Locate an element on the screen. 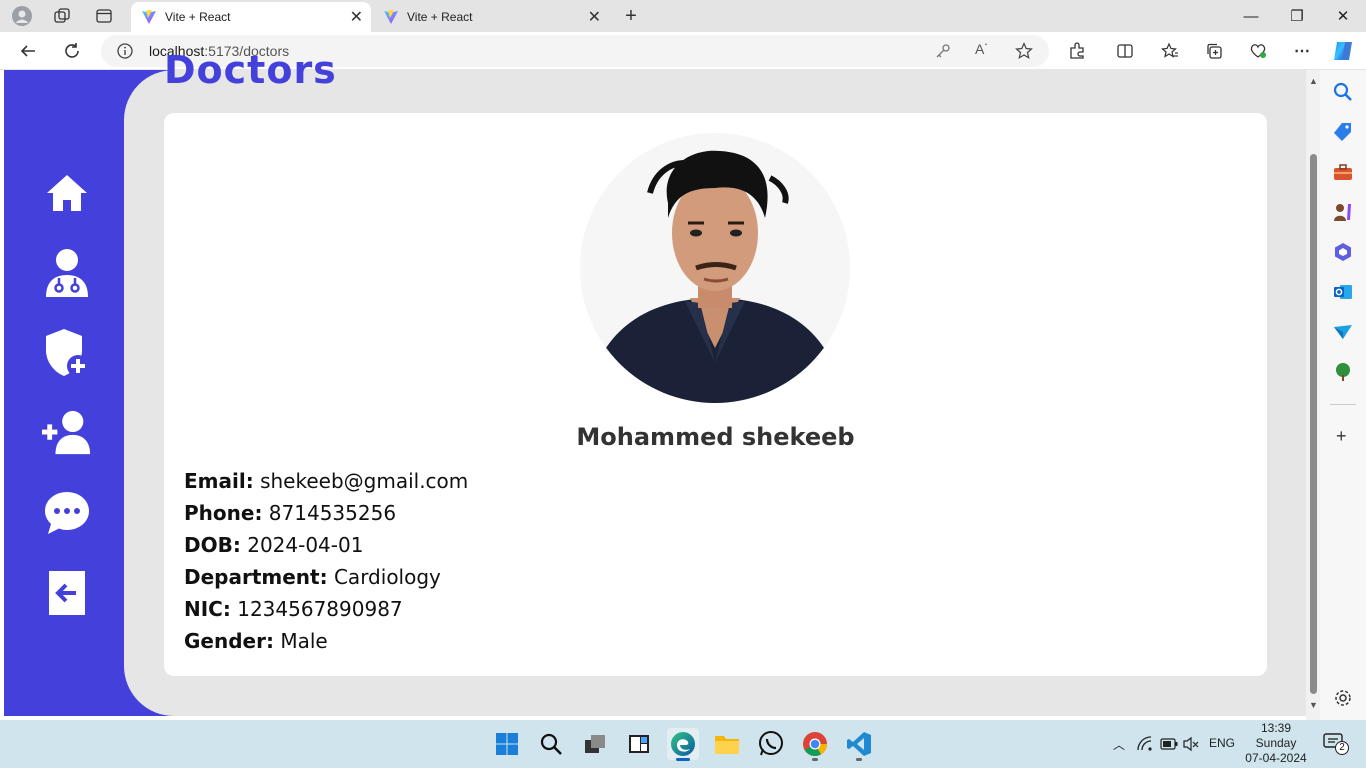 The width and height of the screenshot is (1366, 768). whatsapp-icon is located at coordinates (771, 744).